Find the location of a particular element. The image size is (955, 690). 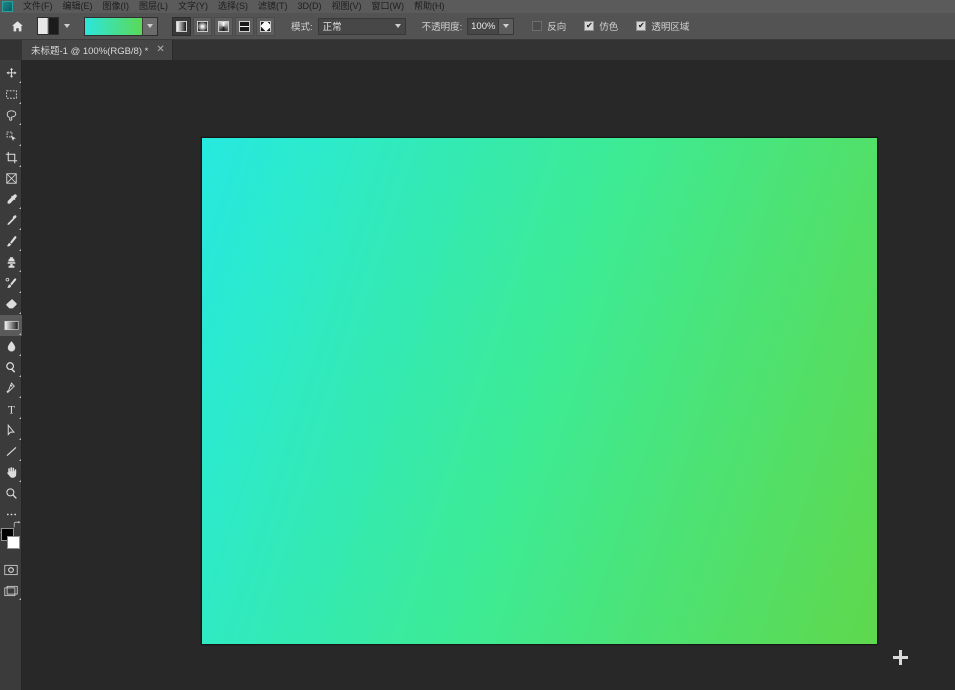

brush-tool is located at coordinates (11, 241).